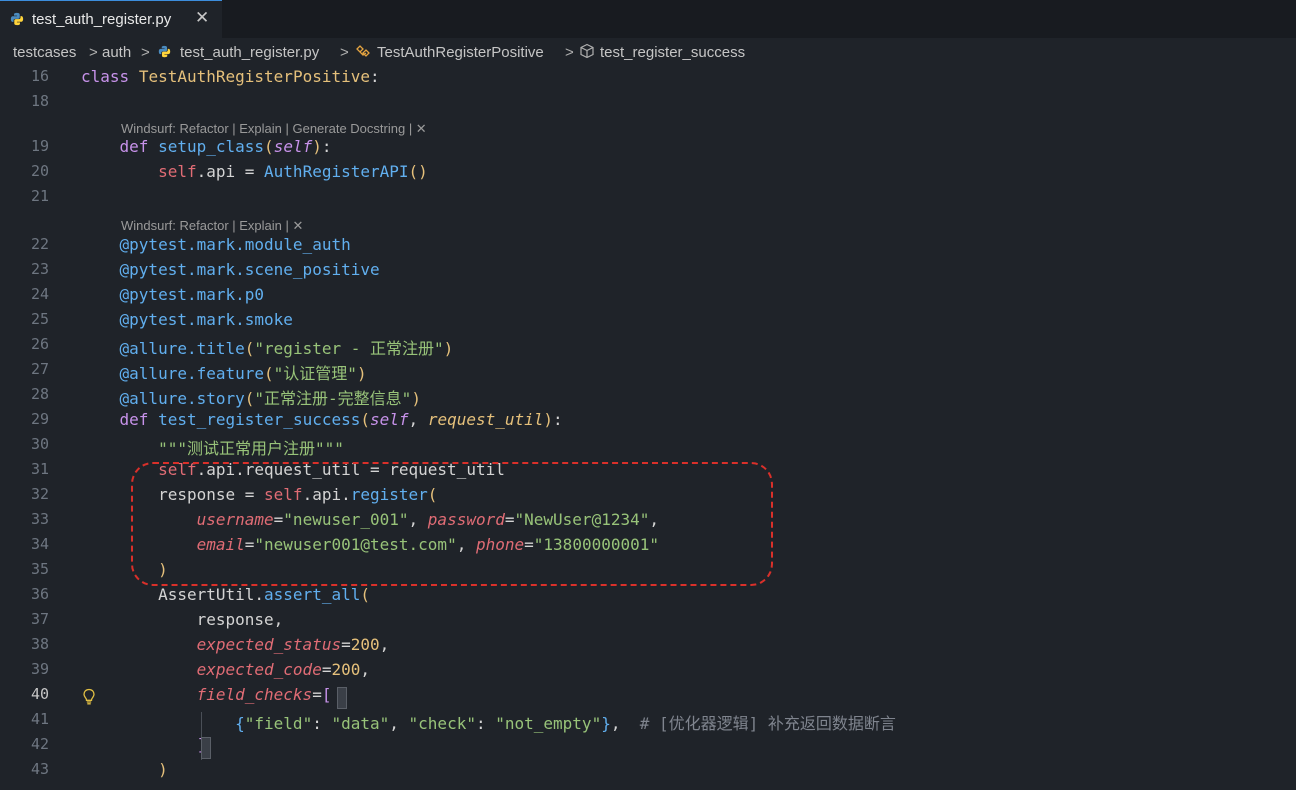 The width and height of the screenshot is (1296, 790). I want to click on decorator: @pytest.mark.smoke, so click(206, 319).